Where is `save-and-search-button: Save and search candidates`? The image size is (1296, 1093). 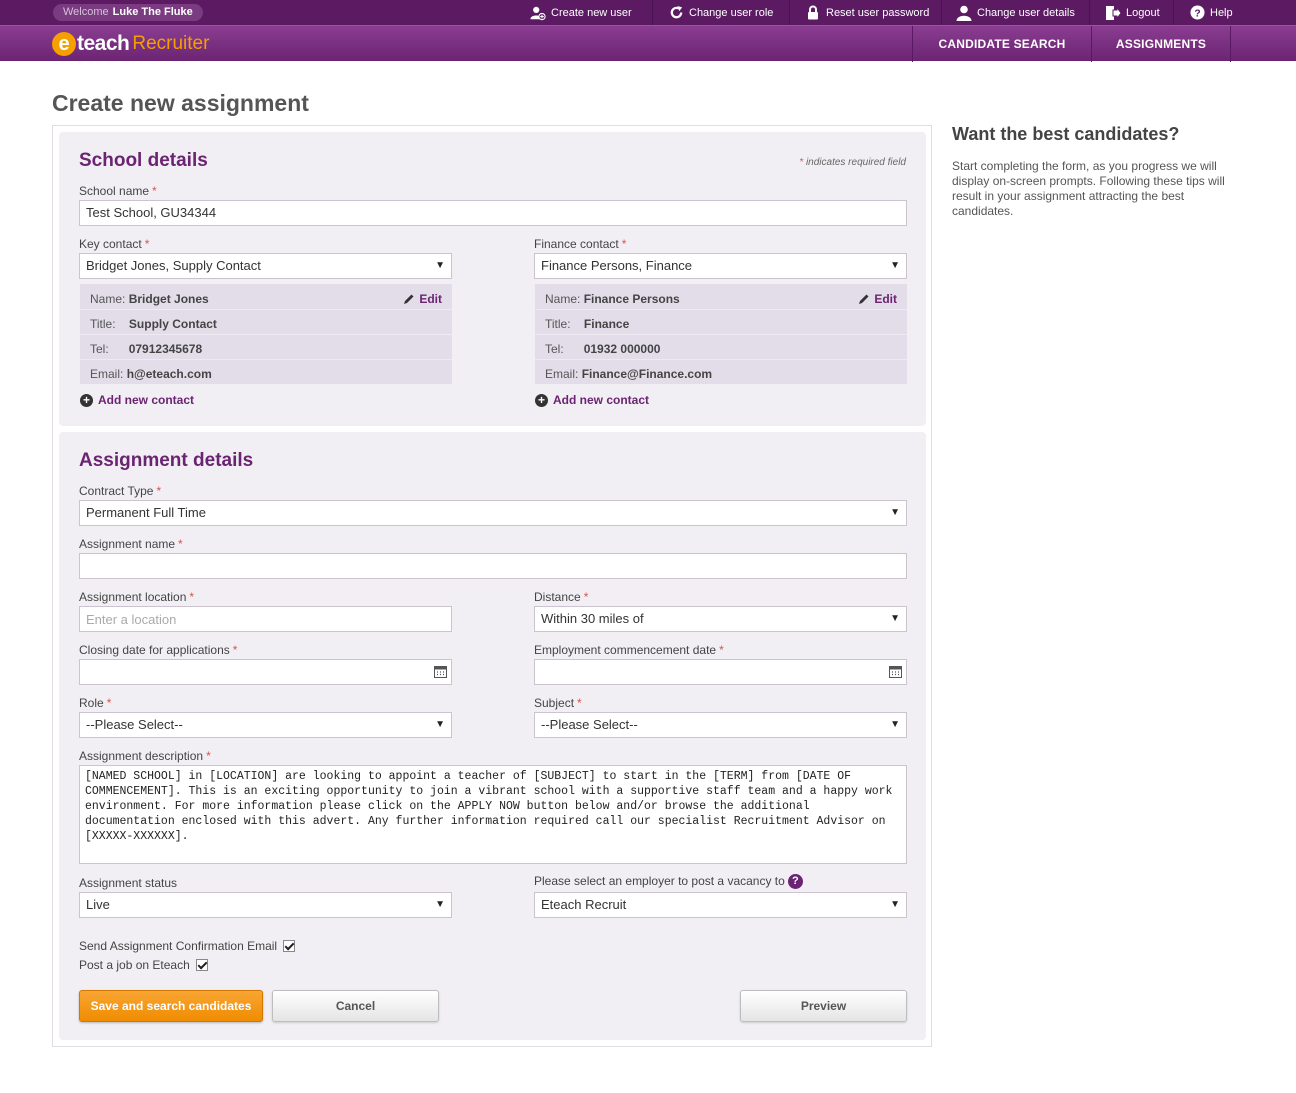 save-and-search-button: Save and search candidates is located at coordinates (171, 1006).